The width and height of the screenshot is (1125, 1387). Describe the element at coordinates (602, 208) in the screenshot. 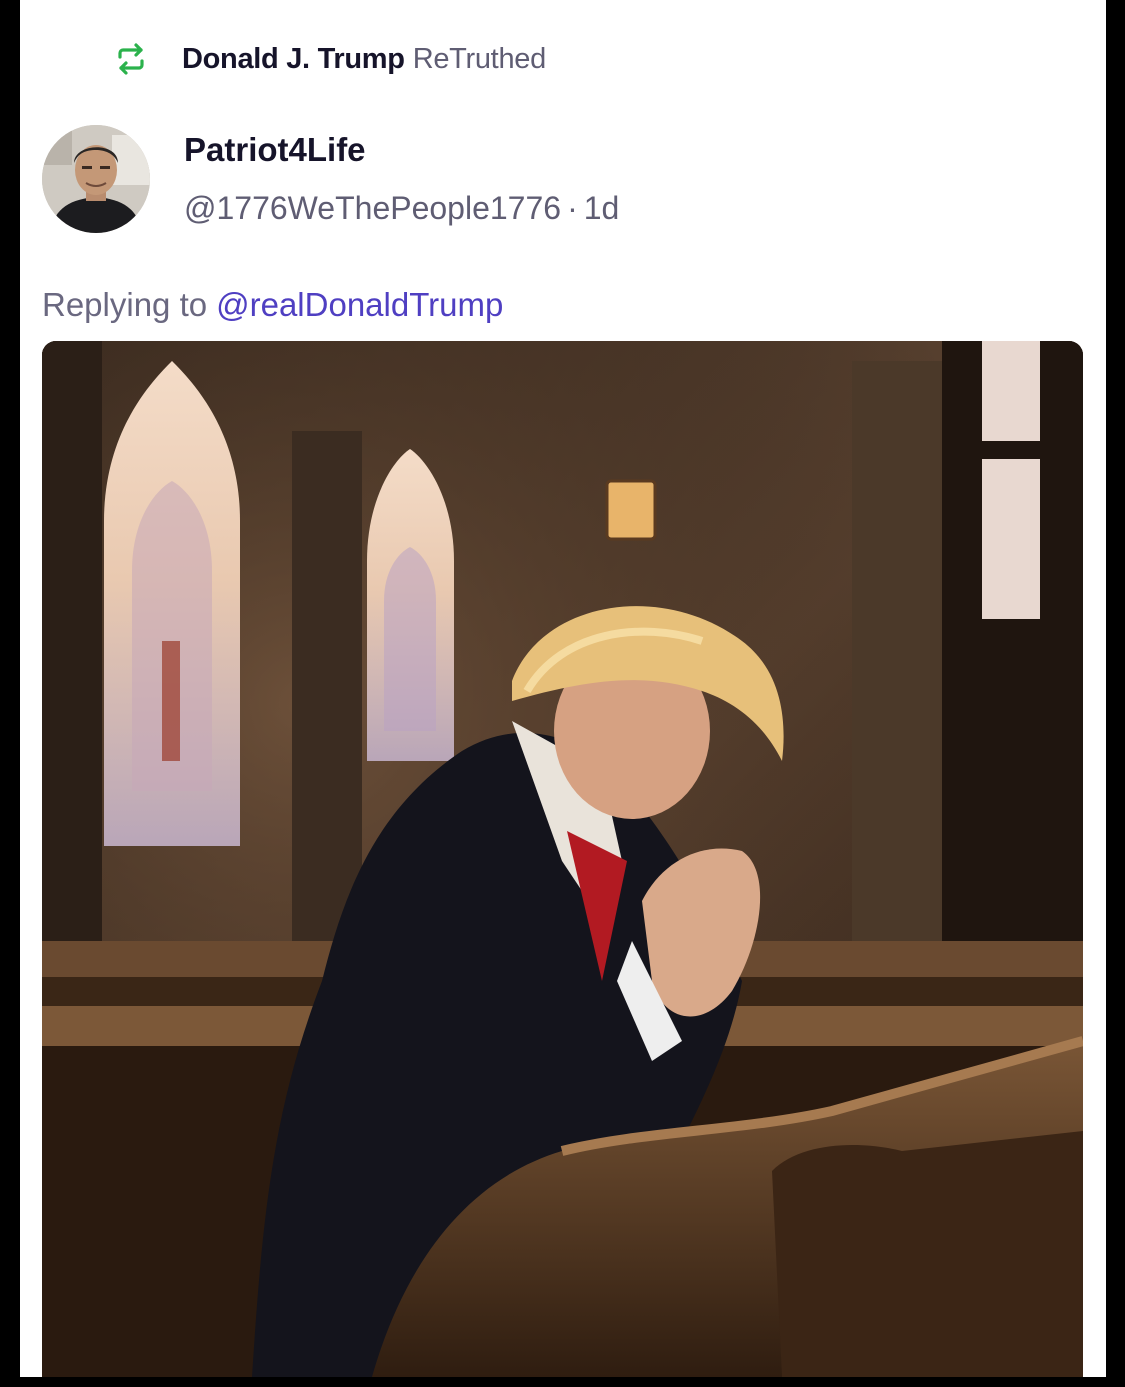

I see `post-age: 1d` at that location.